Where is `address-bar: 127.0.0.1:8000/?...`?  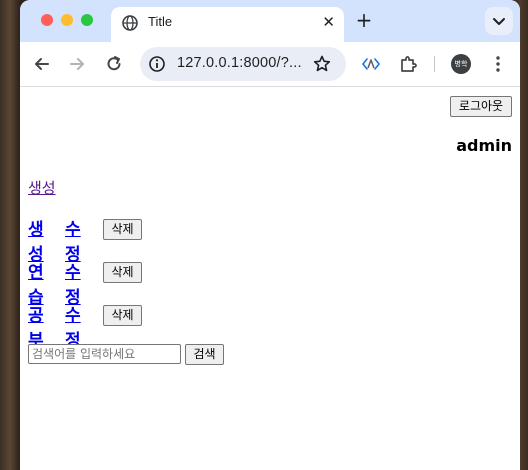
address-bar: 127.0.0.1:8000/?... is located at coordinates (243, 64).